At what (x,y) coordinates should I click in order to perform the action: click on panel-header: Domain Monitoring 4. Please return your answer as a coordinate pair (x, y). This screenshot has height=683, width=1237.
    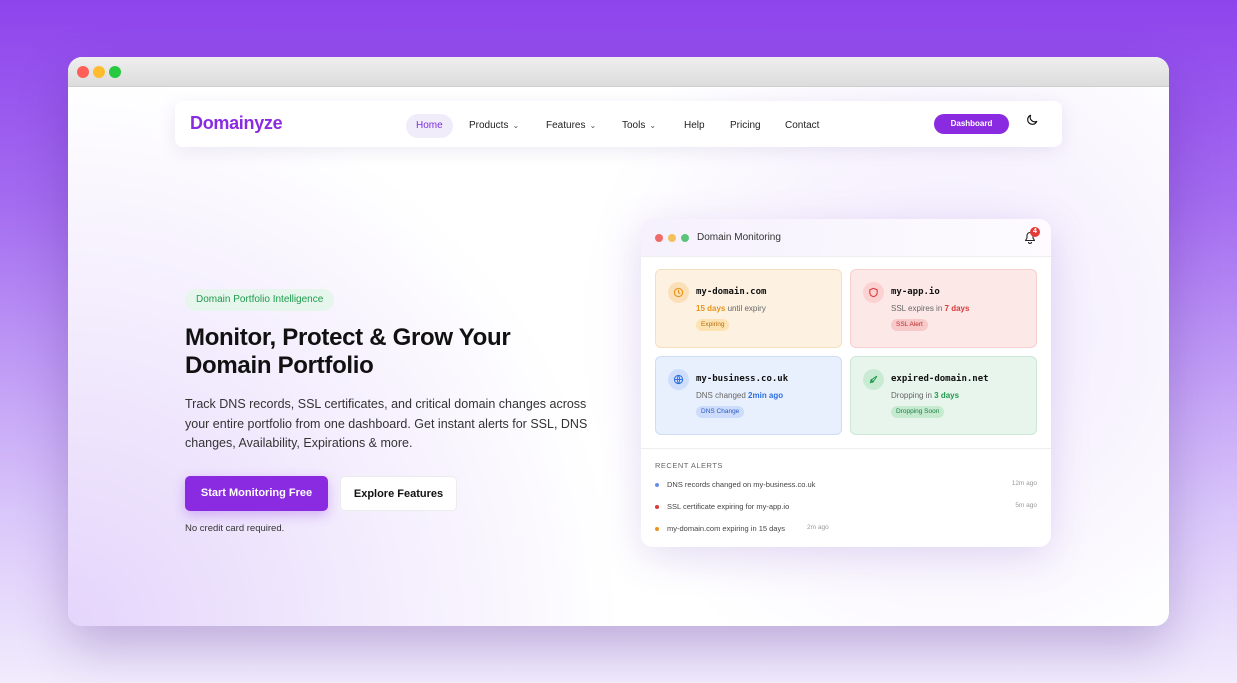
    Looking at the image, I should click on (846, 238).